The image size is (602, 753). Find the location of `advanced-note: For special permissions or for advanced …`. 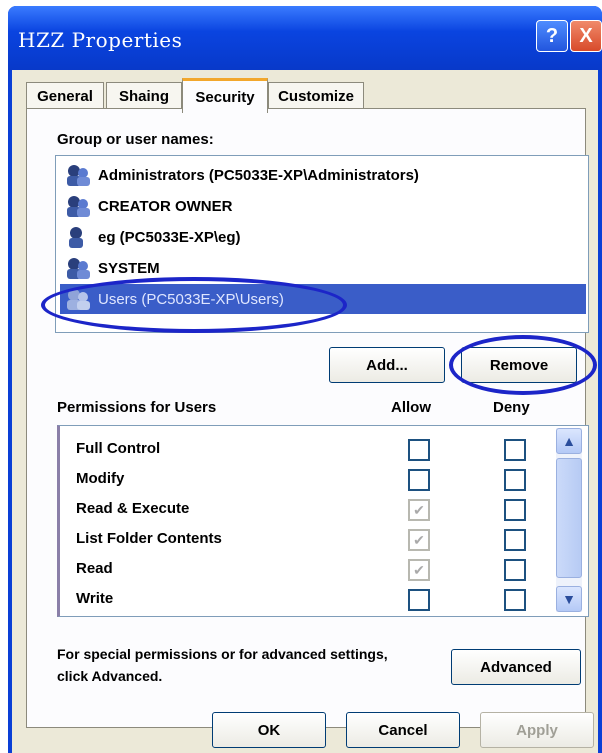

advanced-note: For special permissions or for advanced … is located at coordinates (247, 665).